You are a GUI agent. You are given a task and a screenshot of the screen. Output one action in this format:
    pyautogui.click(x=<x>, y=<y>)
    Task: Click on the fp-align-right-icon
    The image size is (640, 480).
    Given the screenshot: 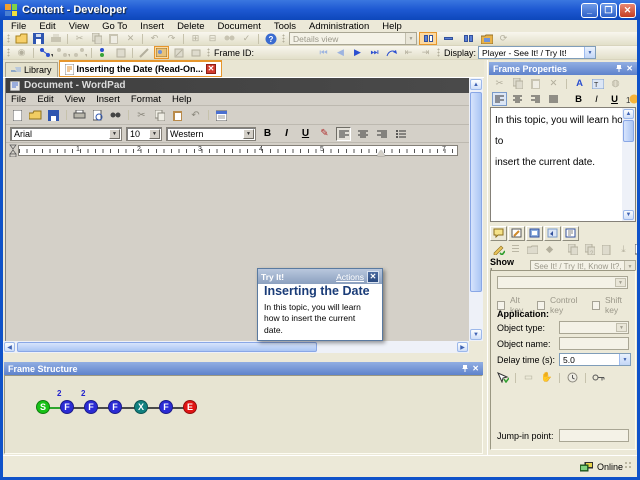 What is the action you would take?
    pyautogui.click(x=535, y=99)
    